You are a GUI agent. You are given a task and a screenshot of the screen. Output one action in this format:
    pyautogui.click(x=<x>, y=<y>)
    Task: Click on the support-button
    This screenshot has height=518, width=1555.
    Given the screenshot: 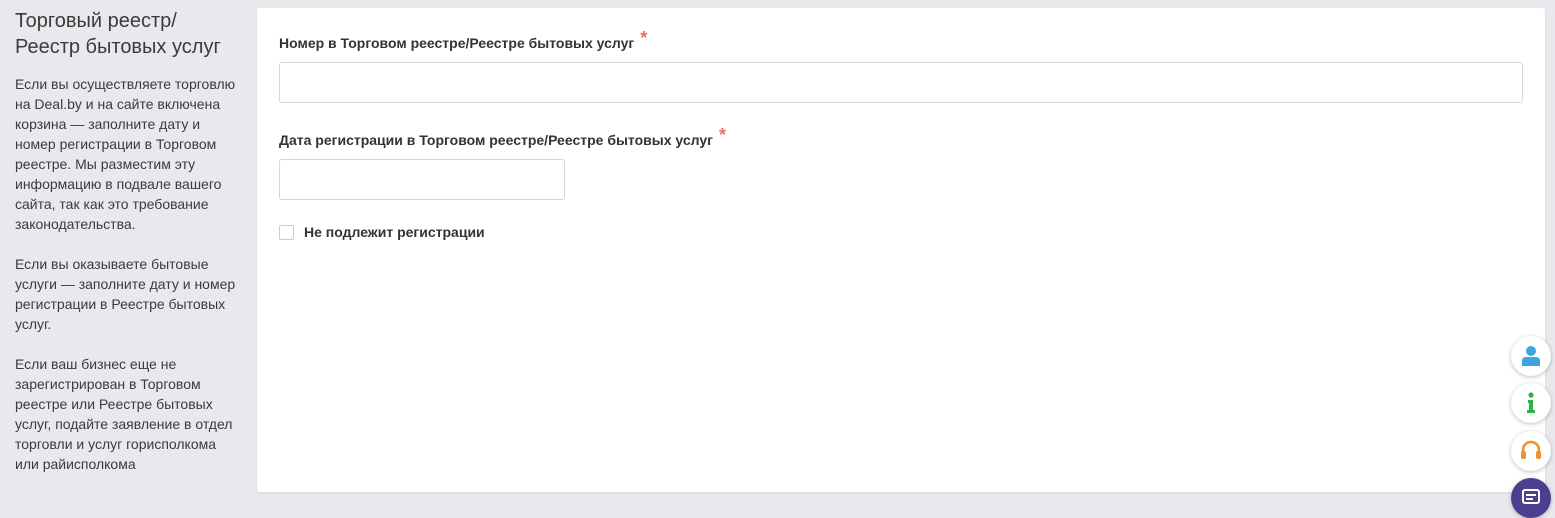 What is the action you would take?
    pyautogui.click(x=1531, y=451)
    